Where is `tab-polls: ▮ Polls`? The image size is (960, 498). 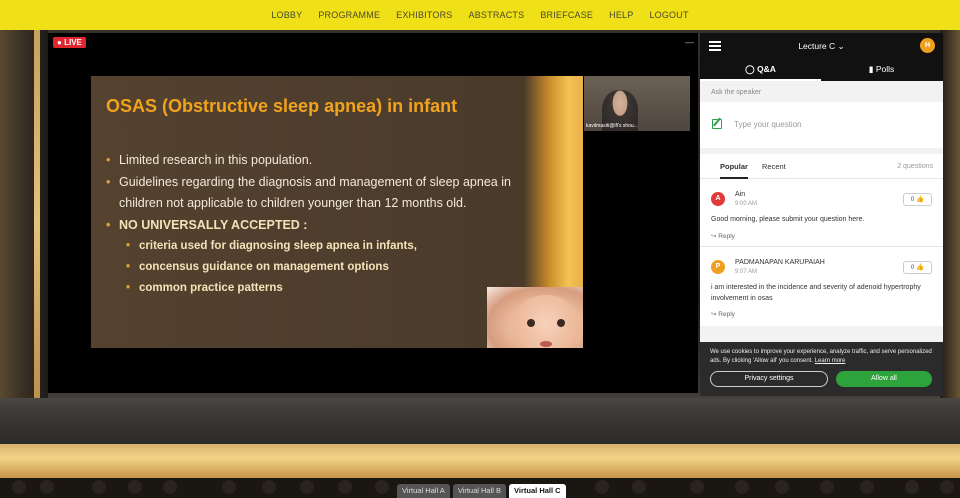
tab-polls: ▮ Polls is located at coordinates (881, 70).